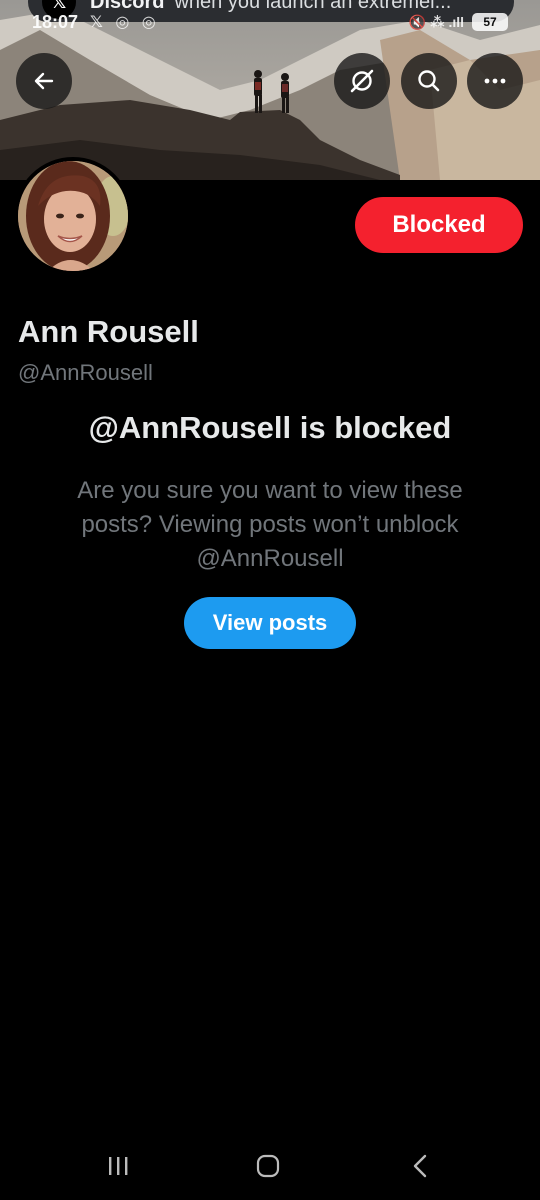  What do you see at coordinates (439, 225) in the screenshot?
I see `blocked-button: Blocked` at bounding box center [439, 225].